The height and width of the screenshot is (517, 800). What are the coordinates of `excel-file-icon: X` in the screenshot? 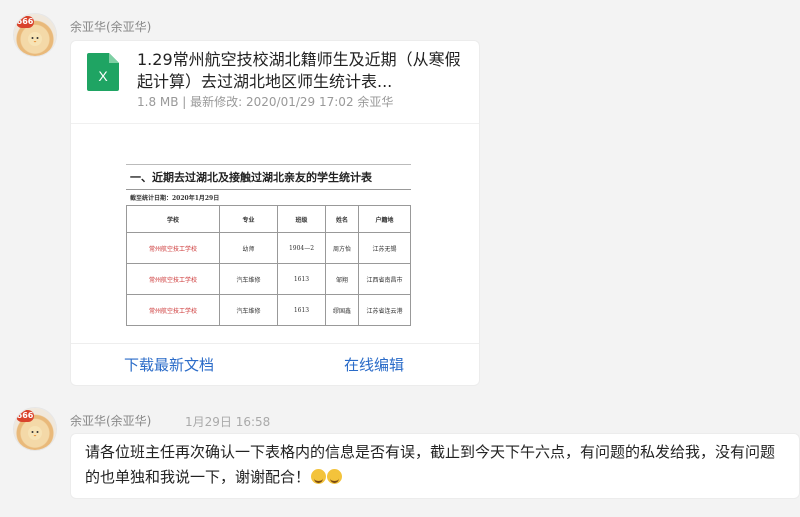 It's located at (103, 72).